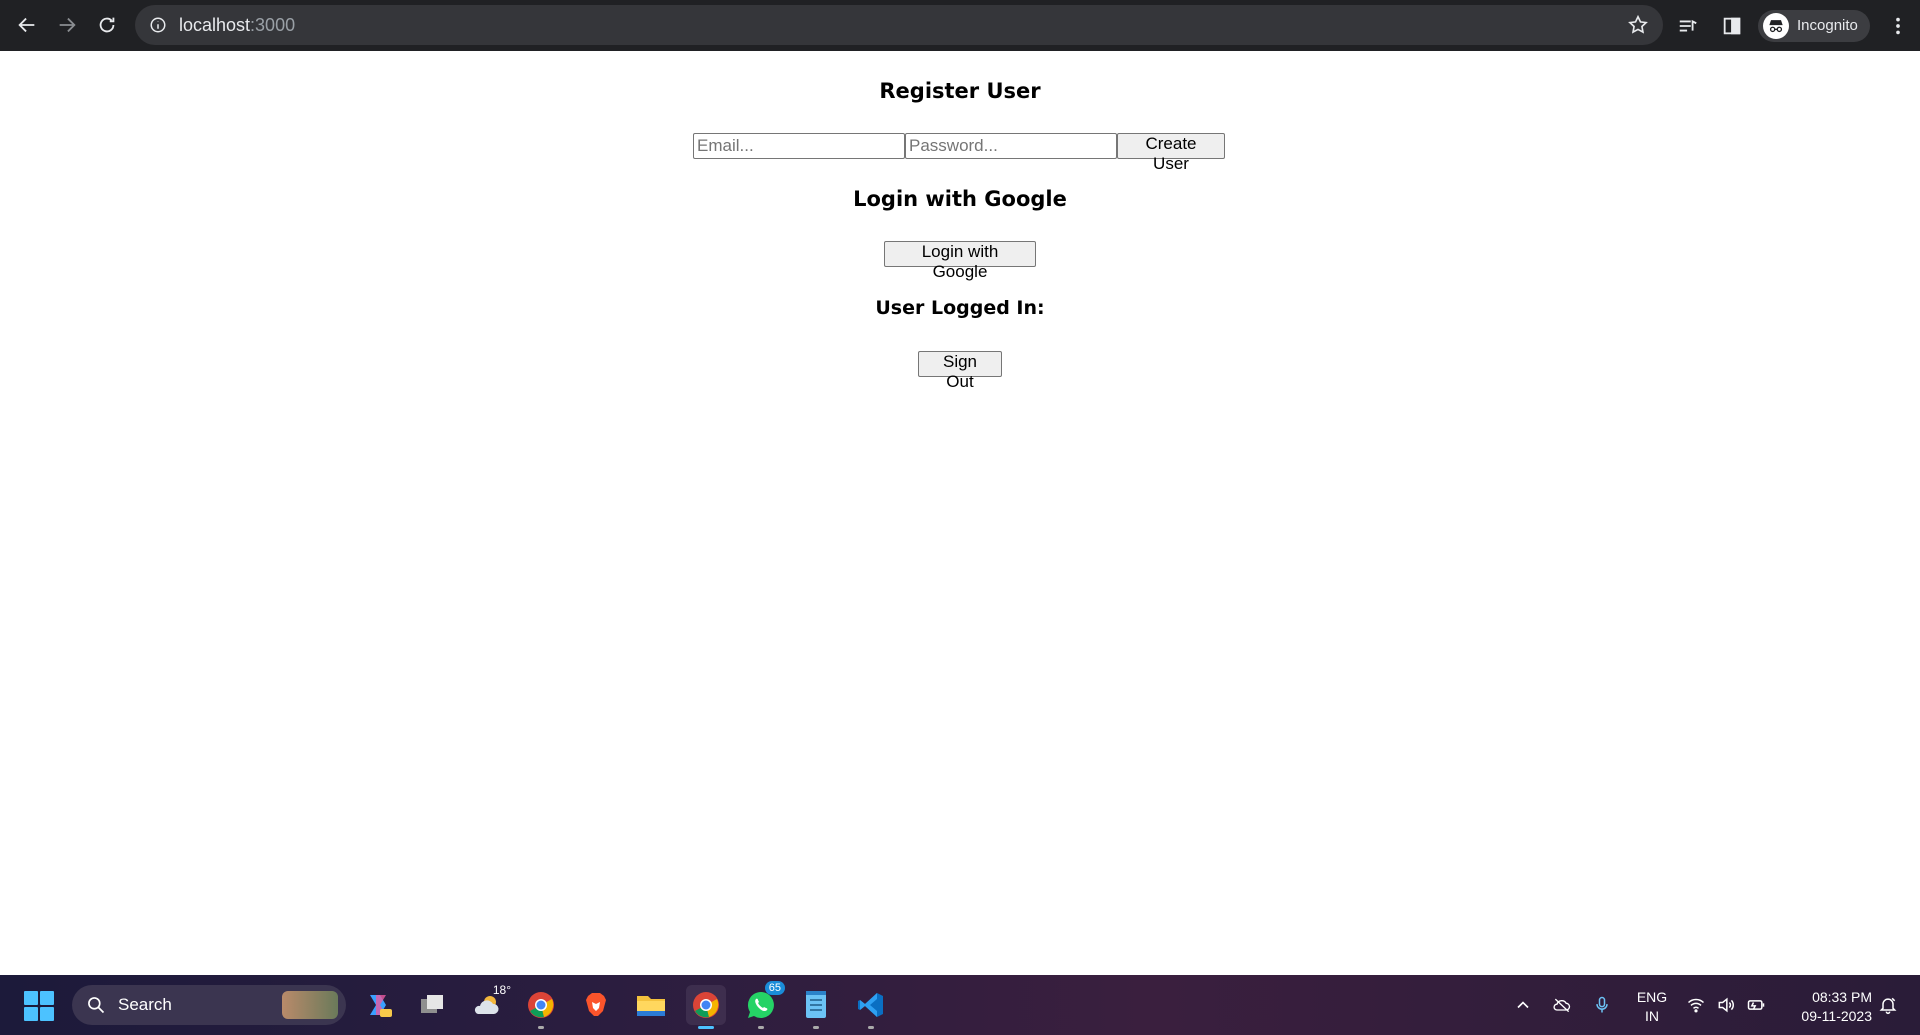 This screenshot has width=1920, height=1035. I want to click on arrow-right-icon, so click(67, 25).